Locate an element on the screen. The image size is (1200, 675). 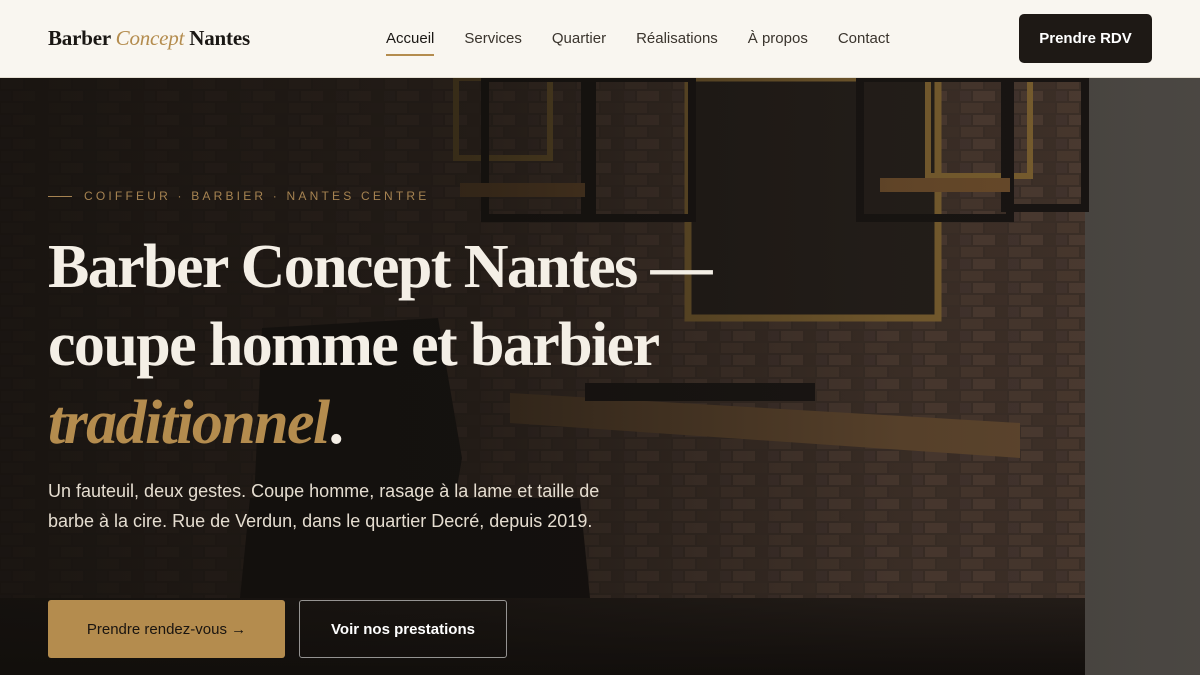
hero-eyebrow: COIFFEUR · BARBIER · NANTES CENTRE is located at coordinates (238, 196).